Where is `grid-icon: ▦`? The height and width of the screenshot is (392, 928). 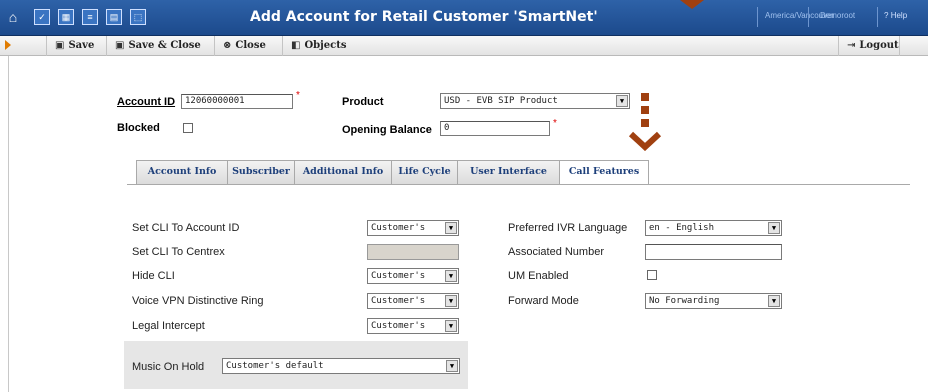
grid-icon: ▦ is located at coordinates (66, 17).